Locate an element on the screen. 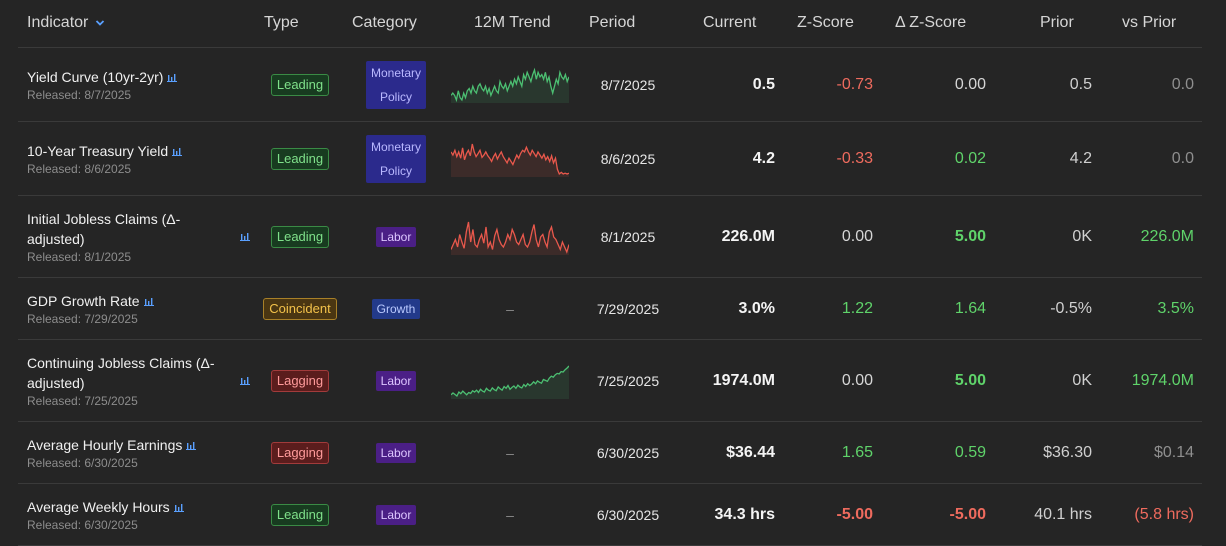 The height and width of the screenshot is (546, 1226). indicator-title: 10-Year Treasury Yield is located at coordinates (105, 151).